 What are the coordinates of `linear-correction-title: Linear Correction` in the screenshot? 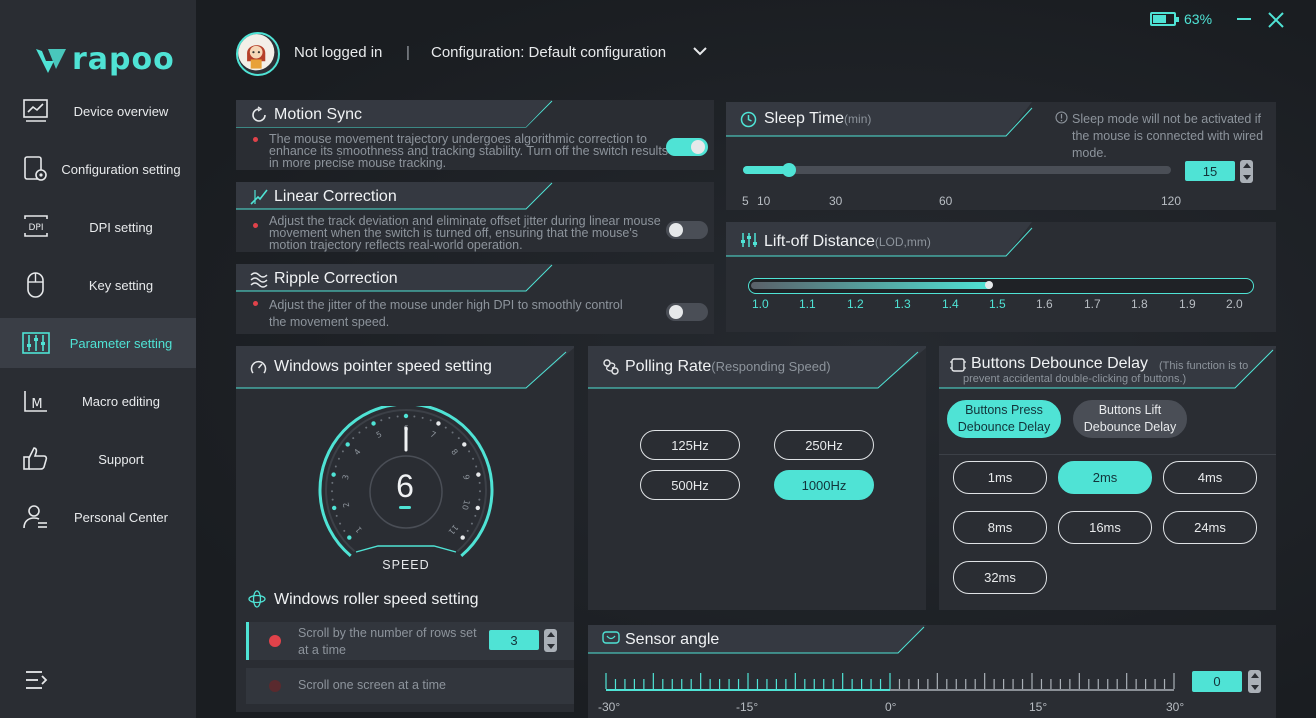 It's located at (335, 196).